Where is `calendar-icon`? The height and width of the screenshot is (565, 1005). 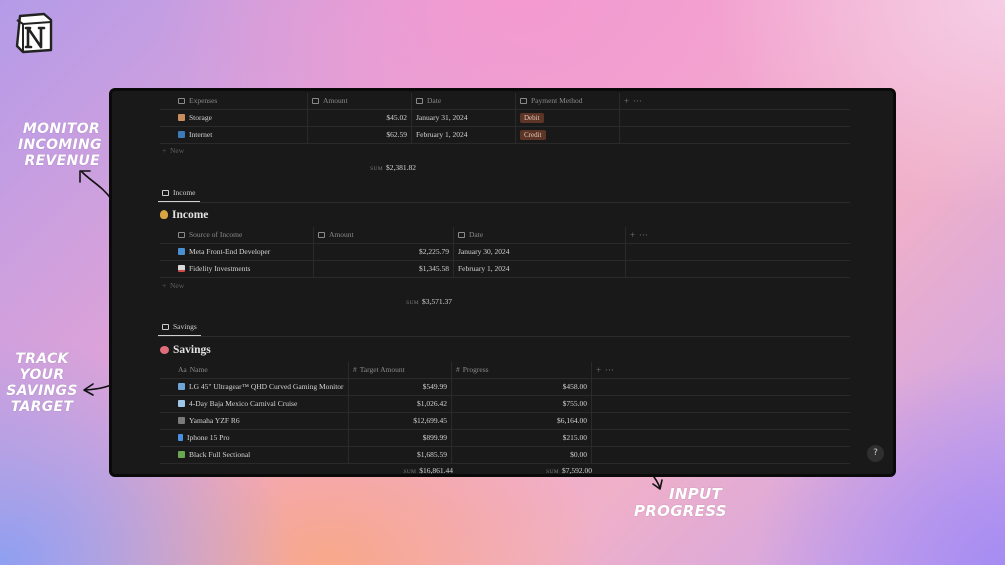
calendar-icon is located at coordinates (461, 235).